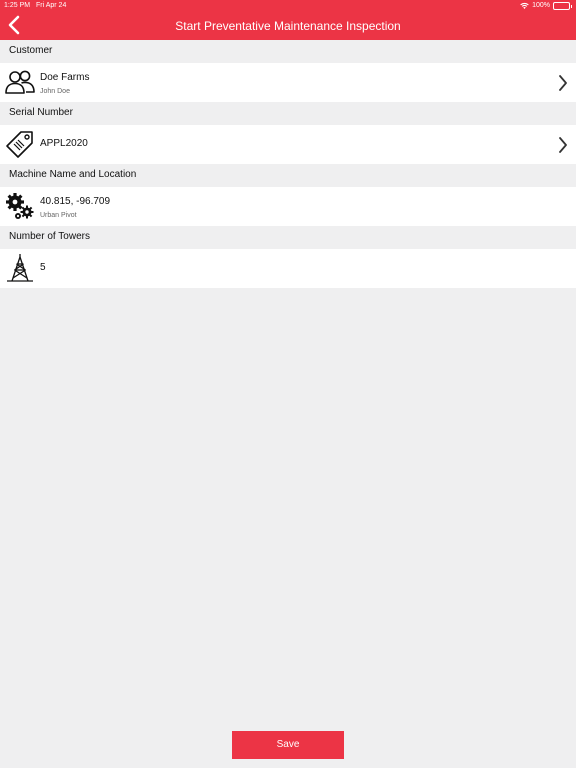 This screenshot has width=576, height=768. Describe the element at coordinates (20, 206) in the screenshot. I see `gears-icon` at that location.